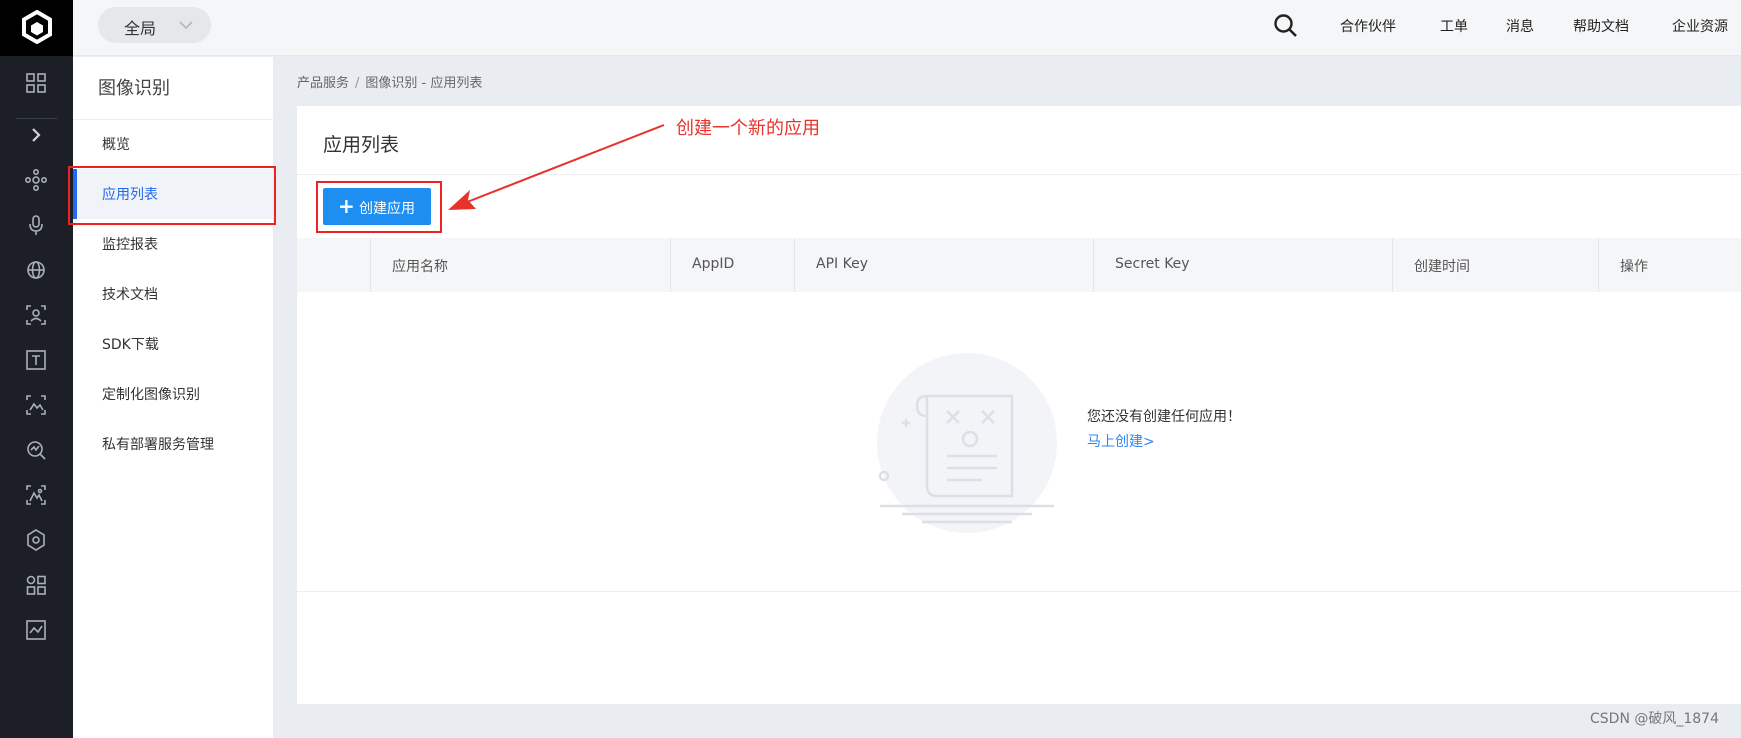 This screenshot has height=738, width=1741. I want to click on icon-rail, so click(36, 369).